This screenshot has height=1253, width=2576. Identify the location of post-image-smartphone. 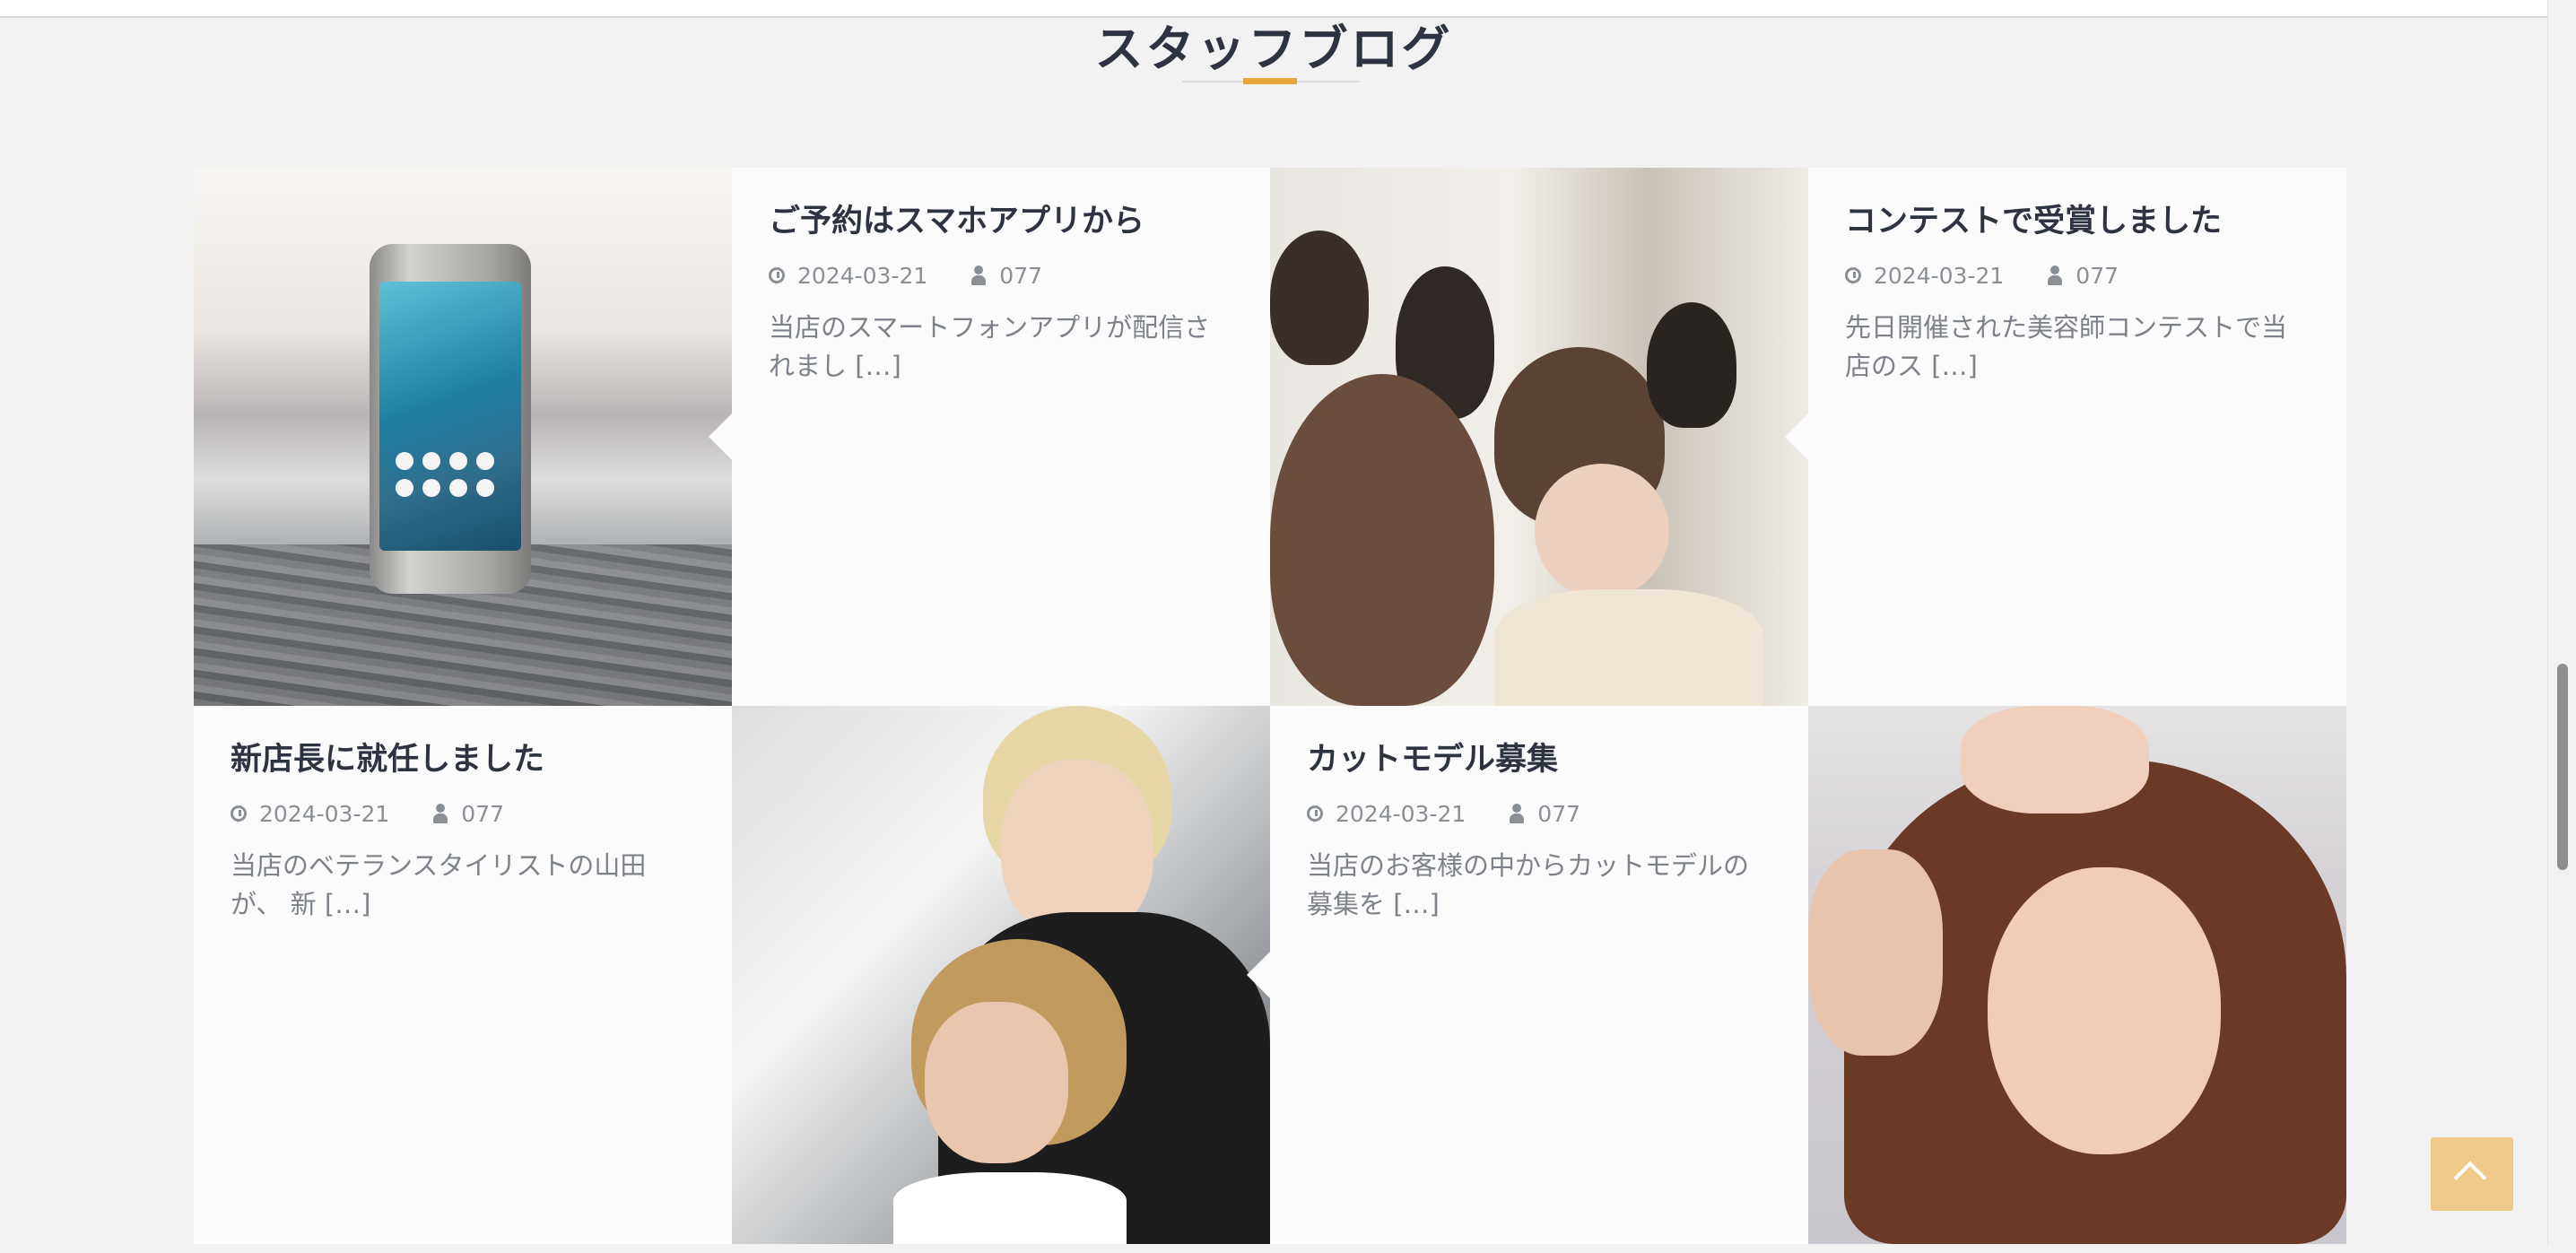
(463, 437).